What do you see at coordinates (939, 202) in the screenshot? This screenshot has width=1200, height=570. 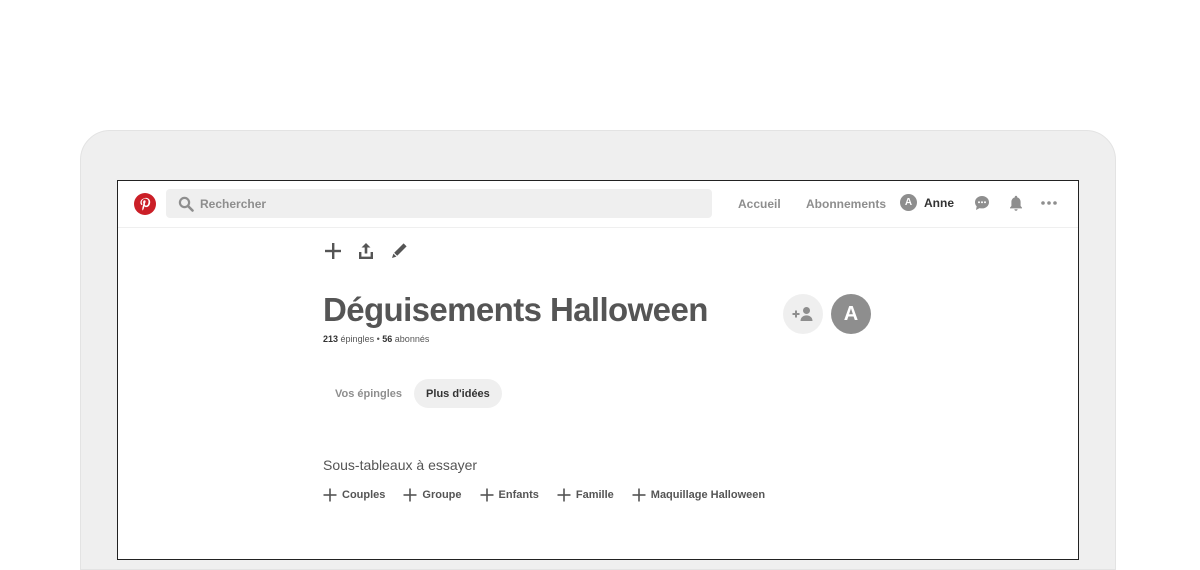 I see `user-name: Anne` at bounding box center [939, 202].